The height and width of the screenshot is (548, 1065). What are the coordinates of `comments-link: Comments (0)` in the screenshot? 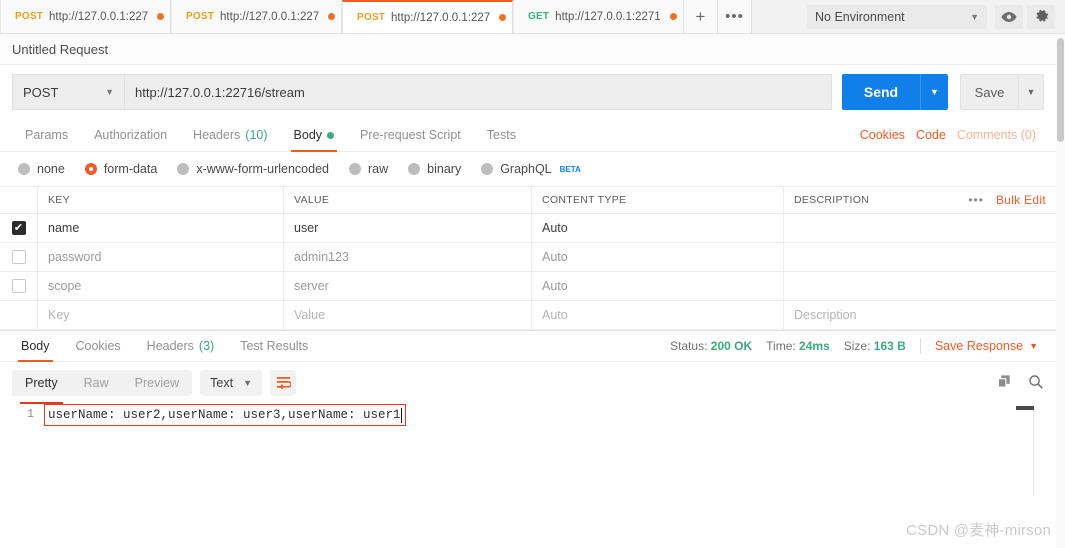 It's located at (996, 135).